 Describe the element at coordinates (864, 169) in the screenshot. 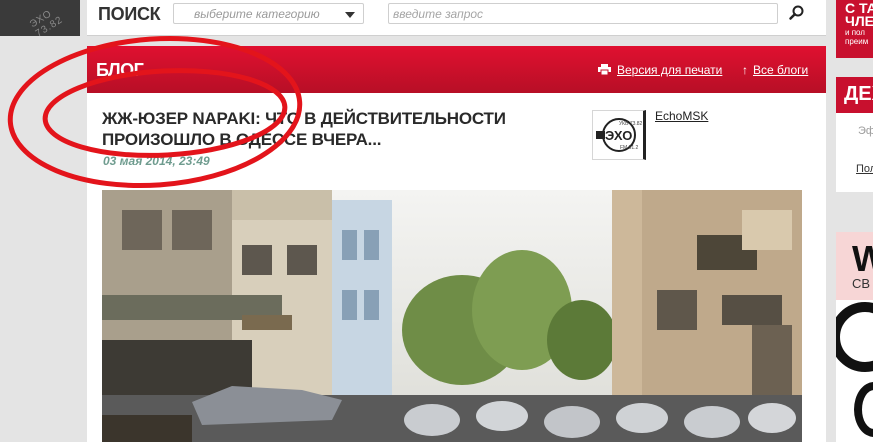

I see `right-panel-link: Пол` at that location.